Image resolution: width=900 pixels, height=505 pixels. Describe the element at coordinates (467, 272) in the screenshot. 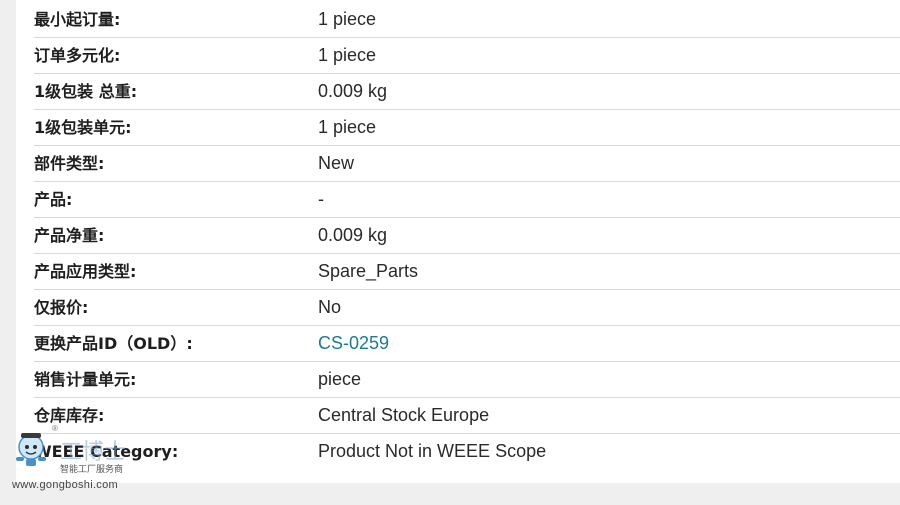

I see `spec-row-application-type: 产品应用类型: Spare_Parts` at that location.